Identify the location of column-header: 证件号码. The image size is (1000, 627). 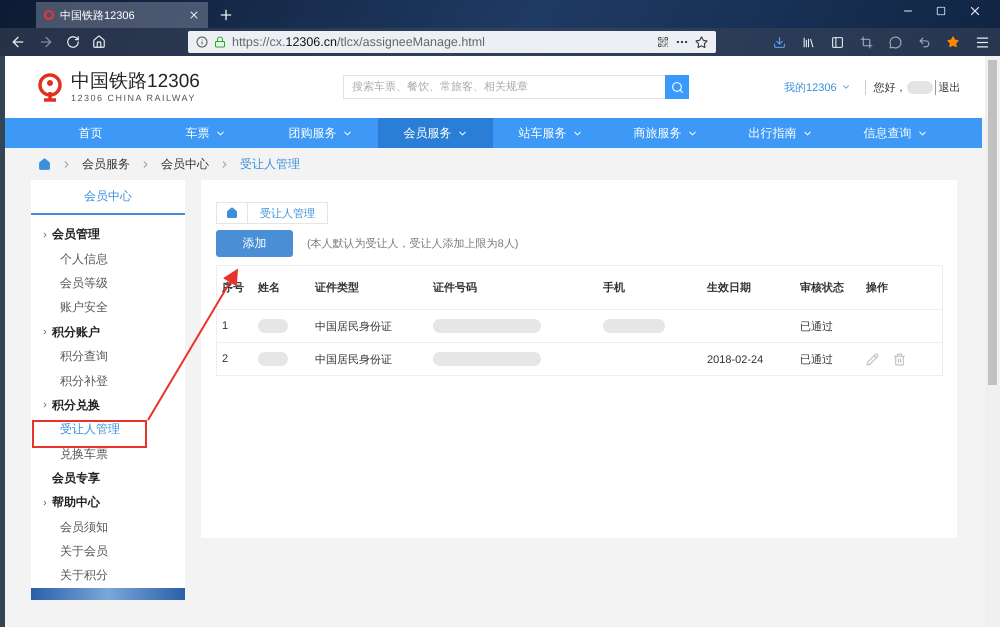
(455, 288).